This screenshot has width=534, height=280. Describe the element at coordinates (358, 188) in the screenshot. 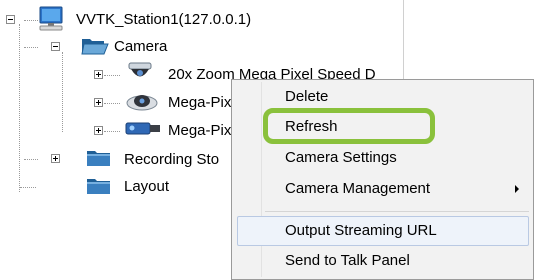

I see `menu-item-camera-management-label: Camera Management` at that location.